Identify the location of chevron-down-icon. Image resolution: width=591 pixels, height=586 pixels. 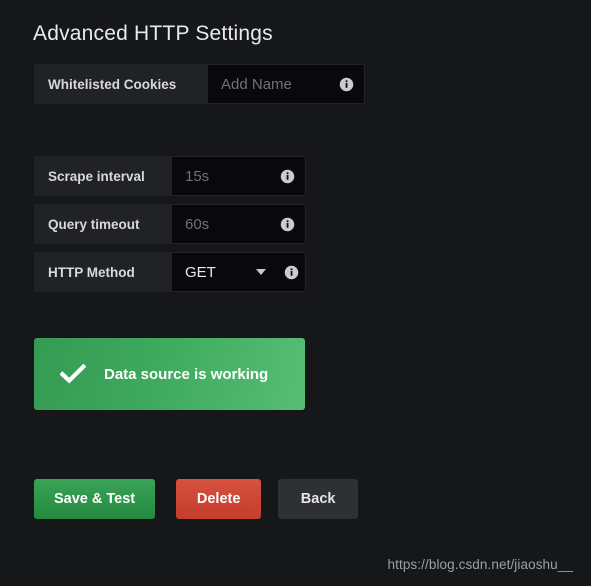
(261, 272).